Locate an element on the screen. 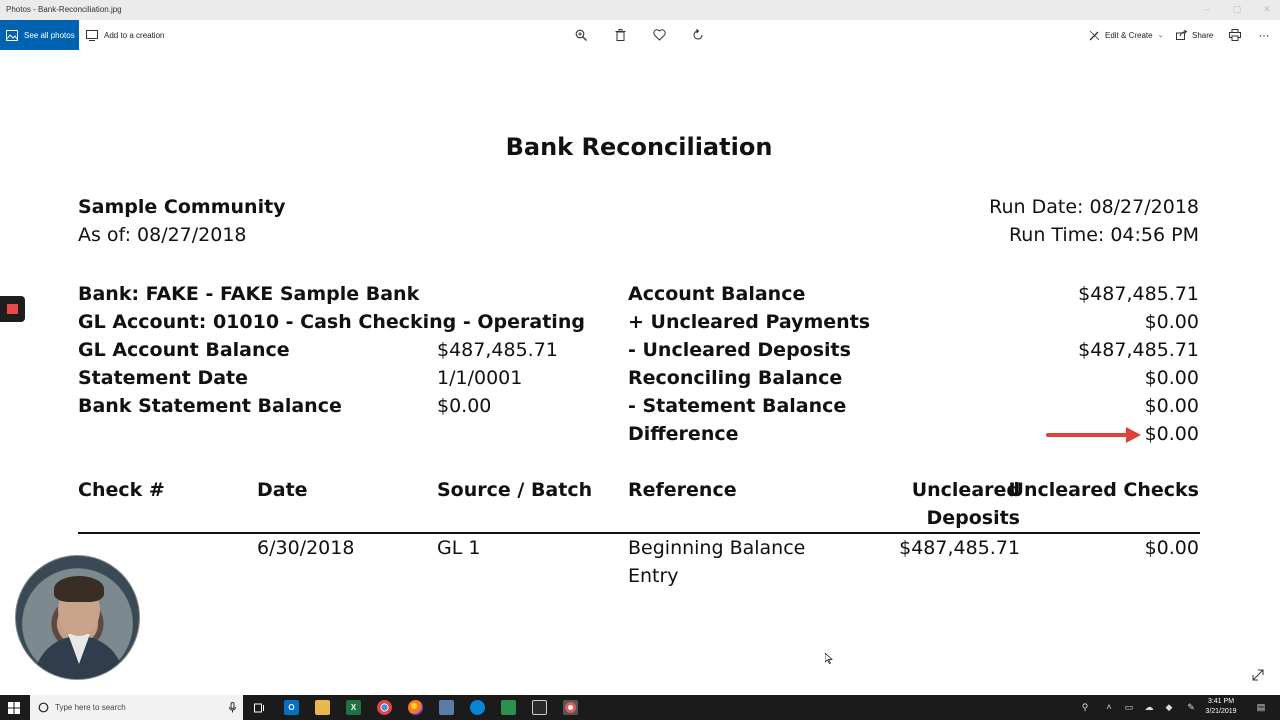 Image resolution: width=1280 pixels, height=720 pixels. chrome-icon is located at coordinates (384, 707).